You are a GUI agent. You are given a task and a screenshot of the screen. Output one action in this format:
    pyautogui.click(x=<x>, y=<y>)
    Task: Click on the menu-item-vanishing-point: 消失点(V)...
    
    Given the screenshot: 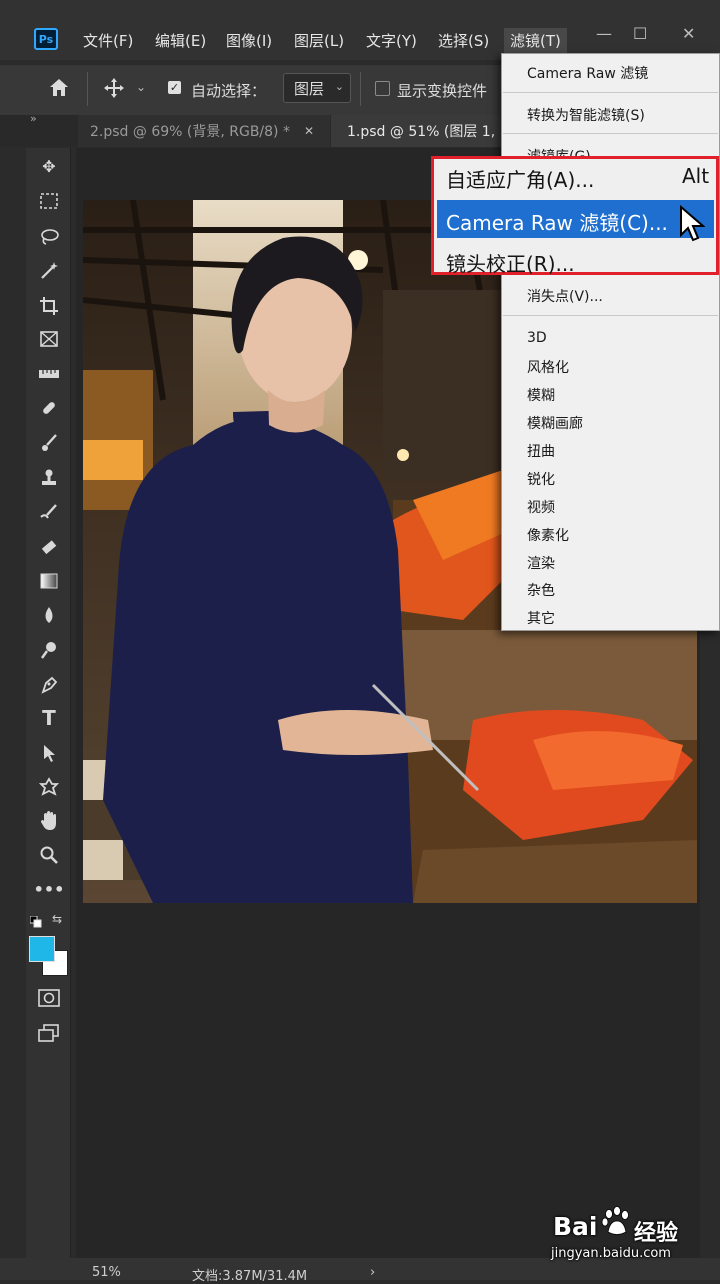 What is the action you would take?
    pyautogui.click(x=565, y=296)
    